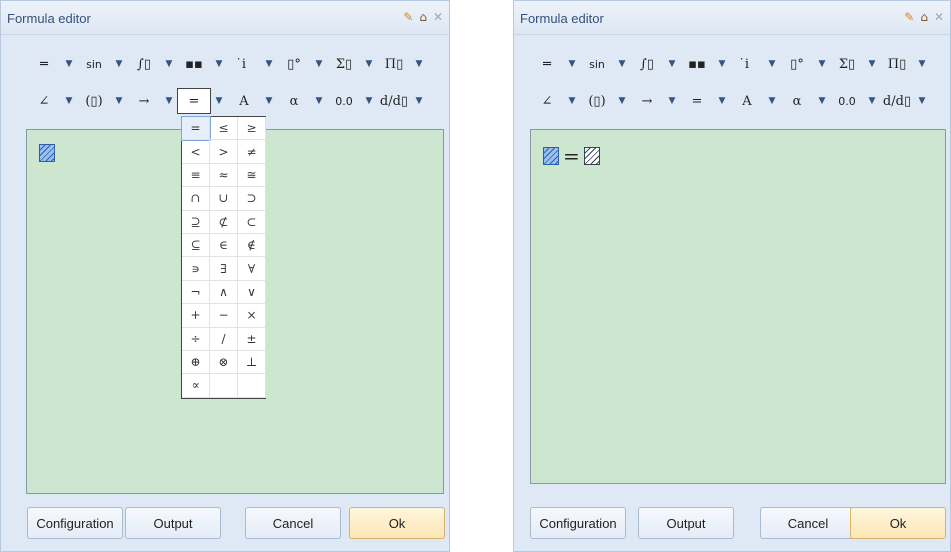 Image resolution: width=951 pixels, height=552 pixels. I want to click on palette-symbol: ≈, so click(224, 175).